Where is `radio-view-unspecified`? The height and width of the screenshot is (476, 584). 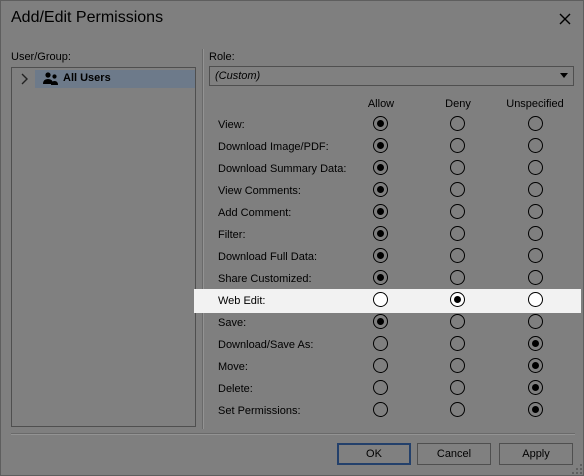
radio-view-unspecified is located at coordinates (535, 123).